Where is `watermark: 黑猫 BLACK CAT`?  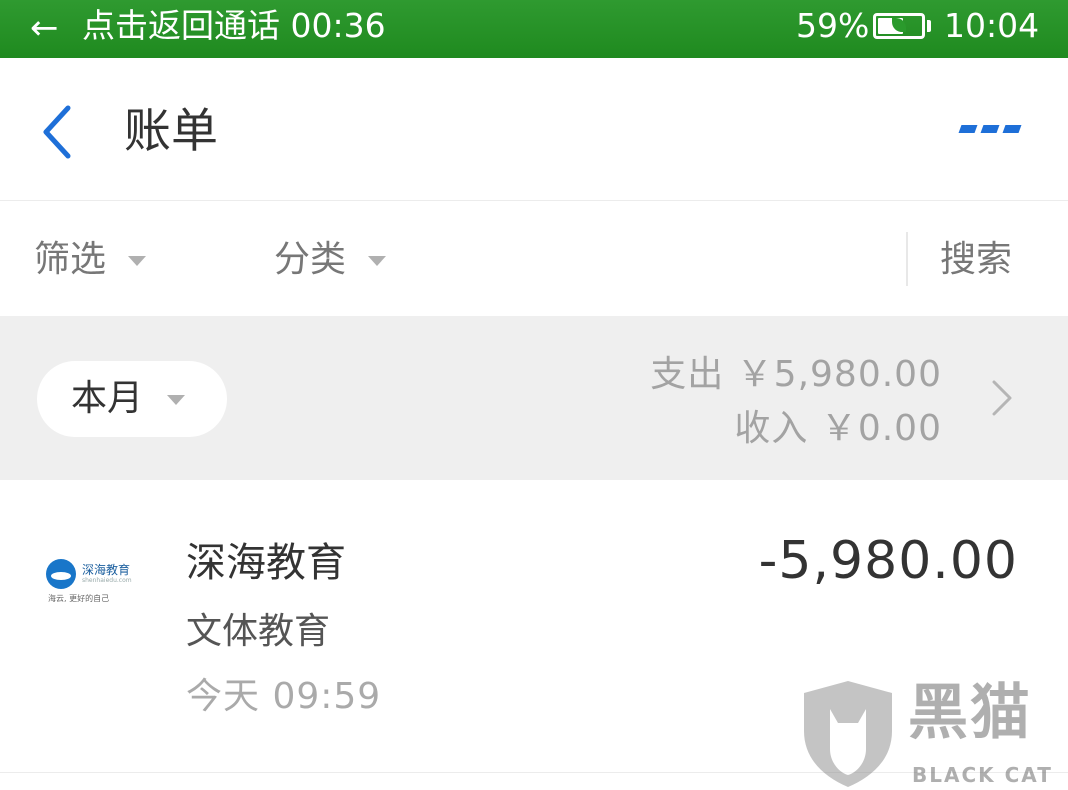
watermark: 黑猫 BLACK CAT is located at coordinates (932, 732).